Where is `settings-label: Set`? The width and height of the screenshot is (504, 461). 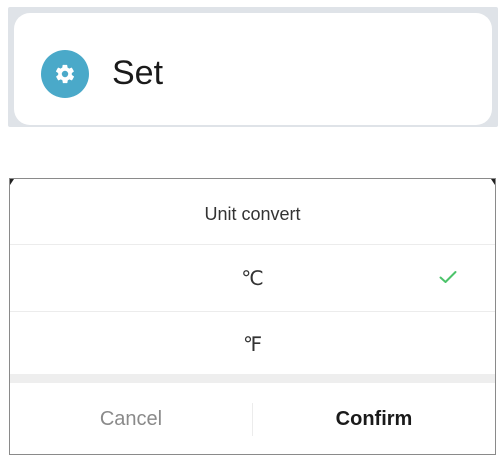 settings-label: Set is located at coordinates (138, 73).